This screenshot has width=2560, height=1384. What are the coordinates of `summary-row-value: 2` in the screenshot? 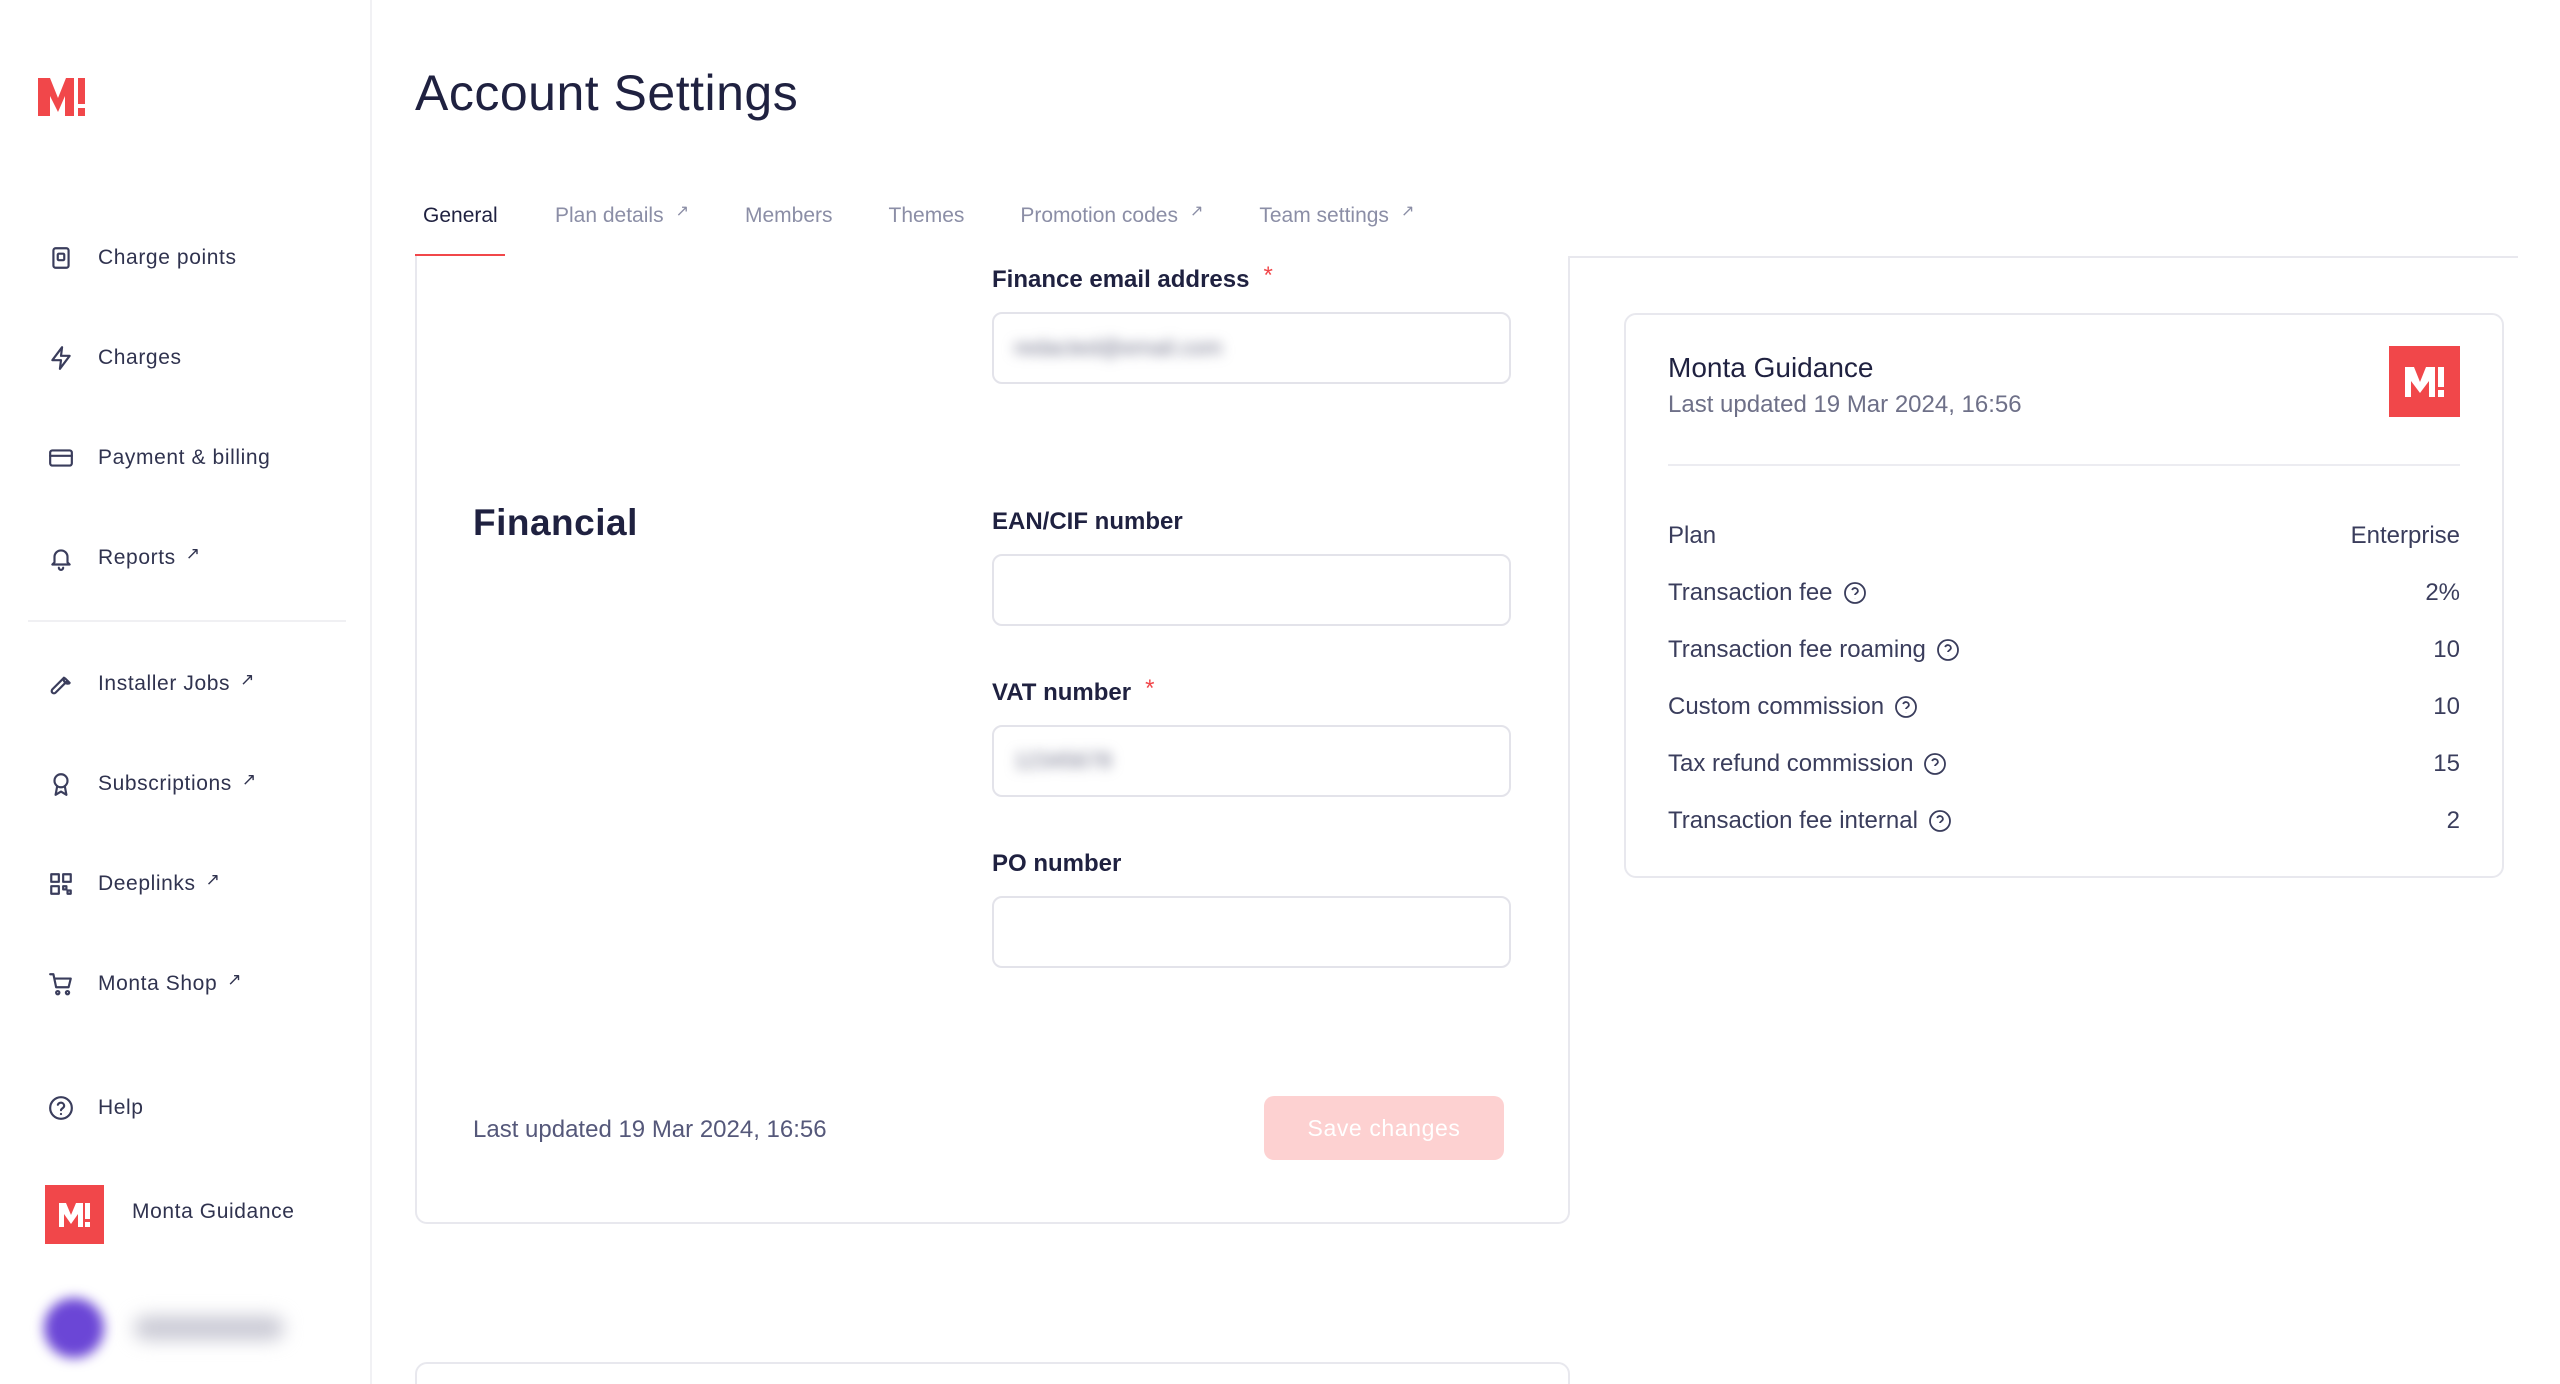 It's located at (2453, 820).